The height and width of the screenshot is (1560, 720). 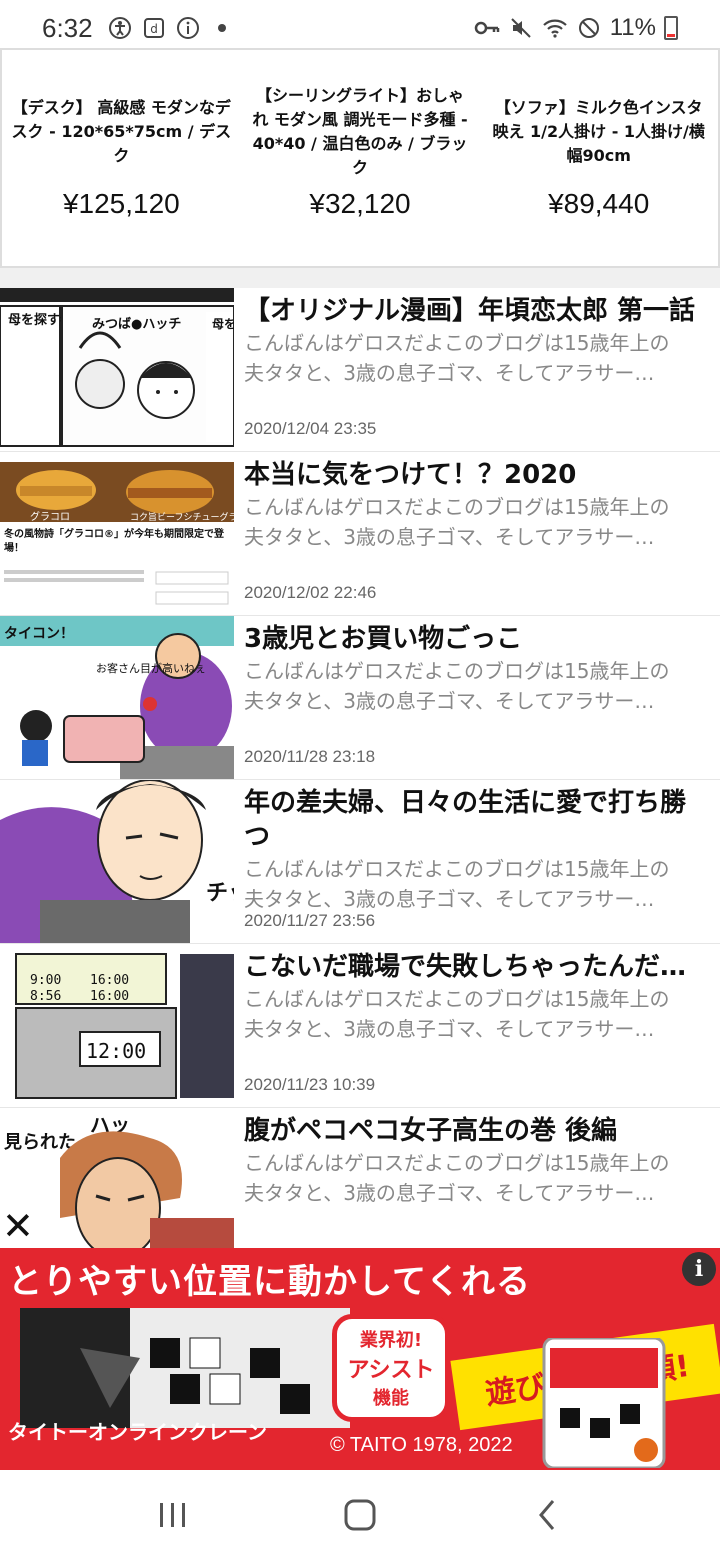 What do you see at coordinates (222, 28) in the screenshot?
I see `dot-icon` at bounding box center [222, 28].